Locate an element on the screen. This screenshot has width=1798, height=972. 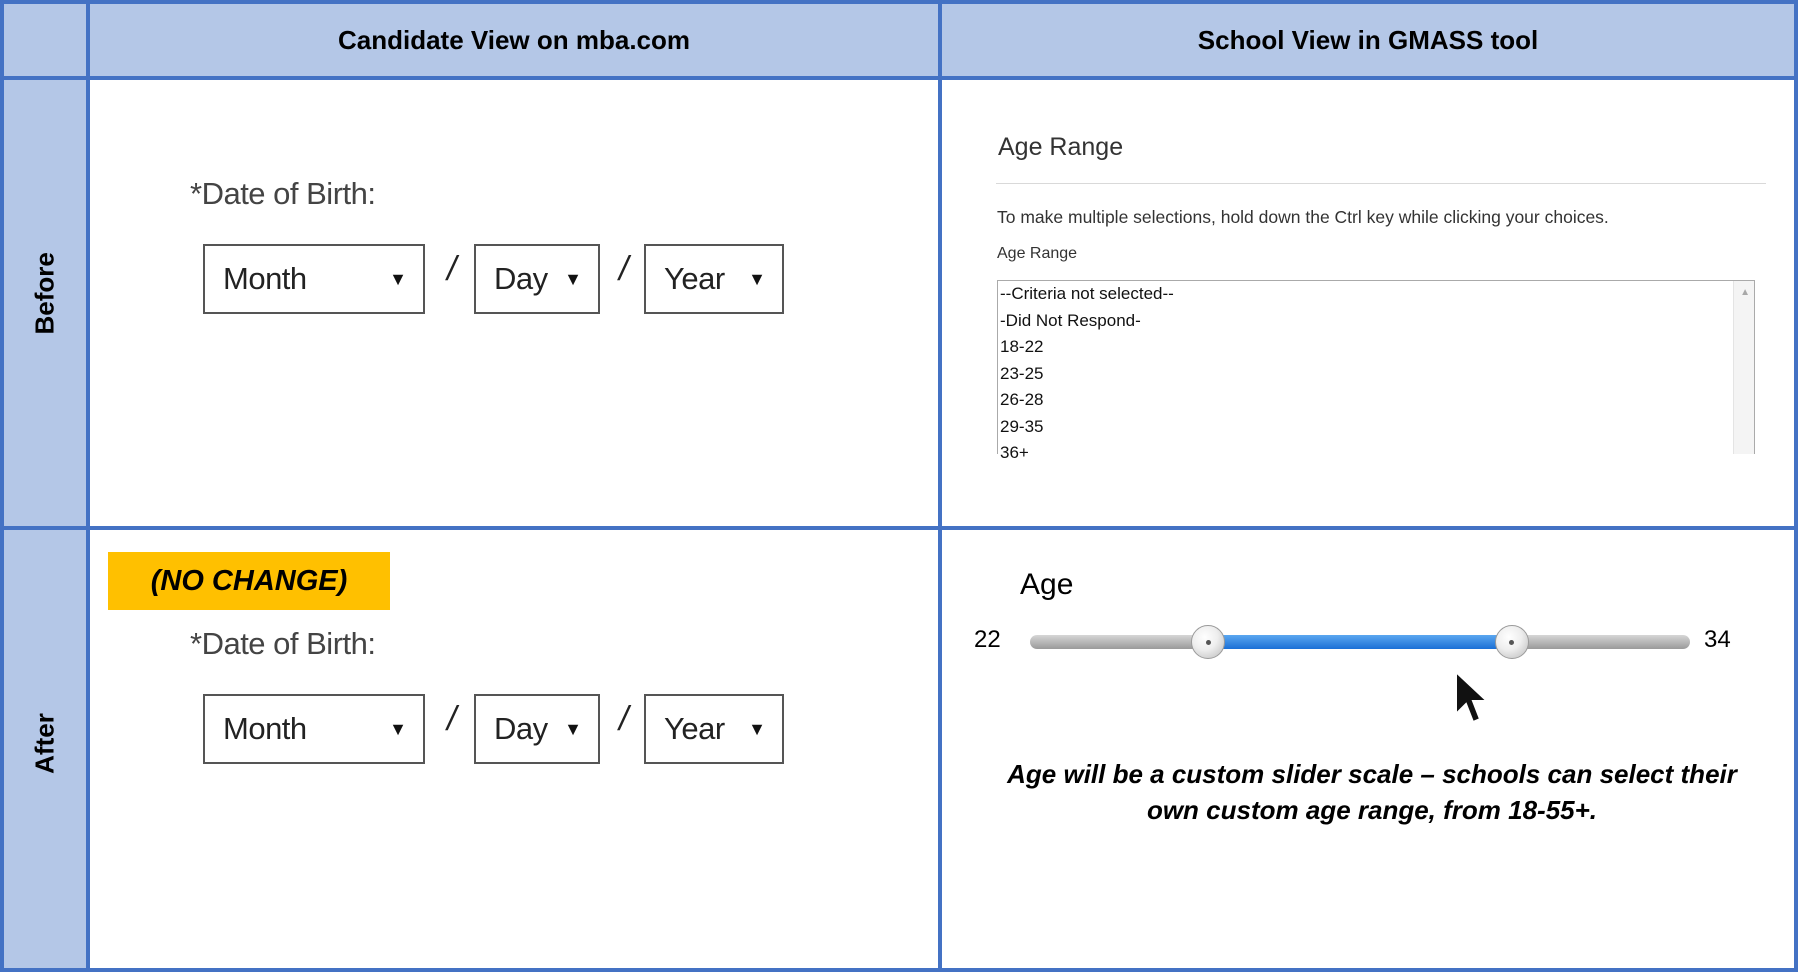
row-before-label: Before is located at coordinates (44, 293).